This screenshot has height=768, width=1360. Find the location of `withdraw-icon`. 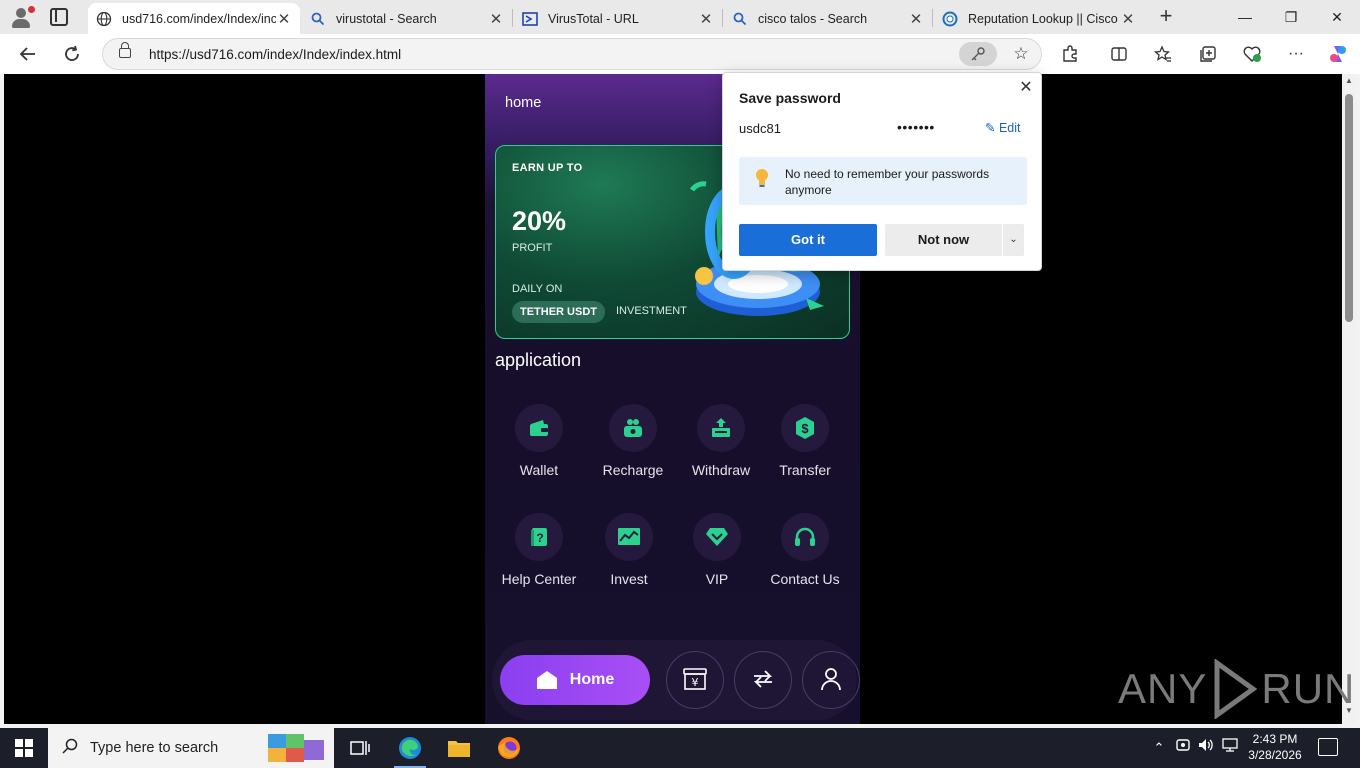

withdraw-icon is located at coordinates (721, 428).